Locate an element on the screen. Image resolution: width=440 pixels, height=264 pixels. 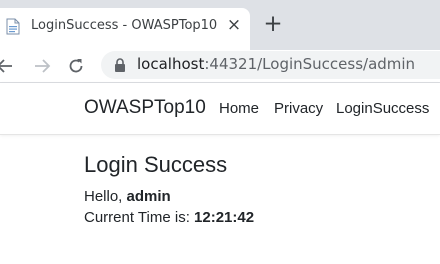
tab-title: LoginSuccess - OWASPTop10 is located at coordinates (124, 25).